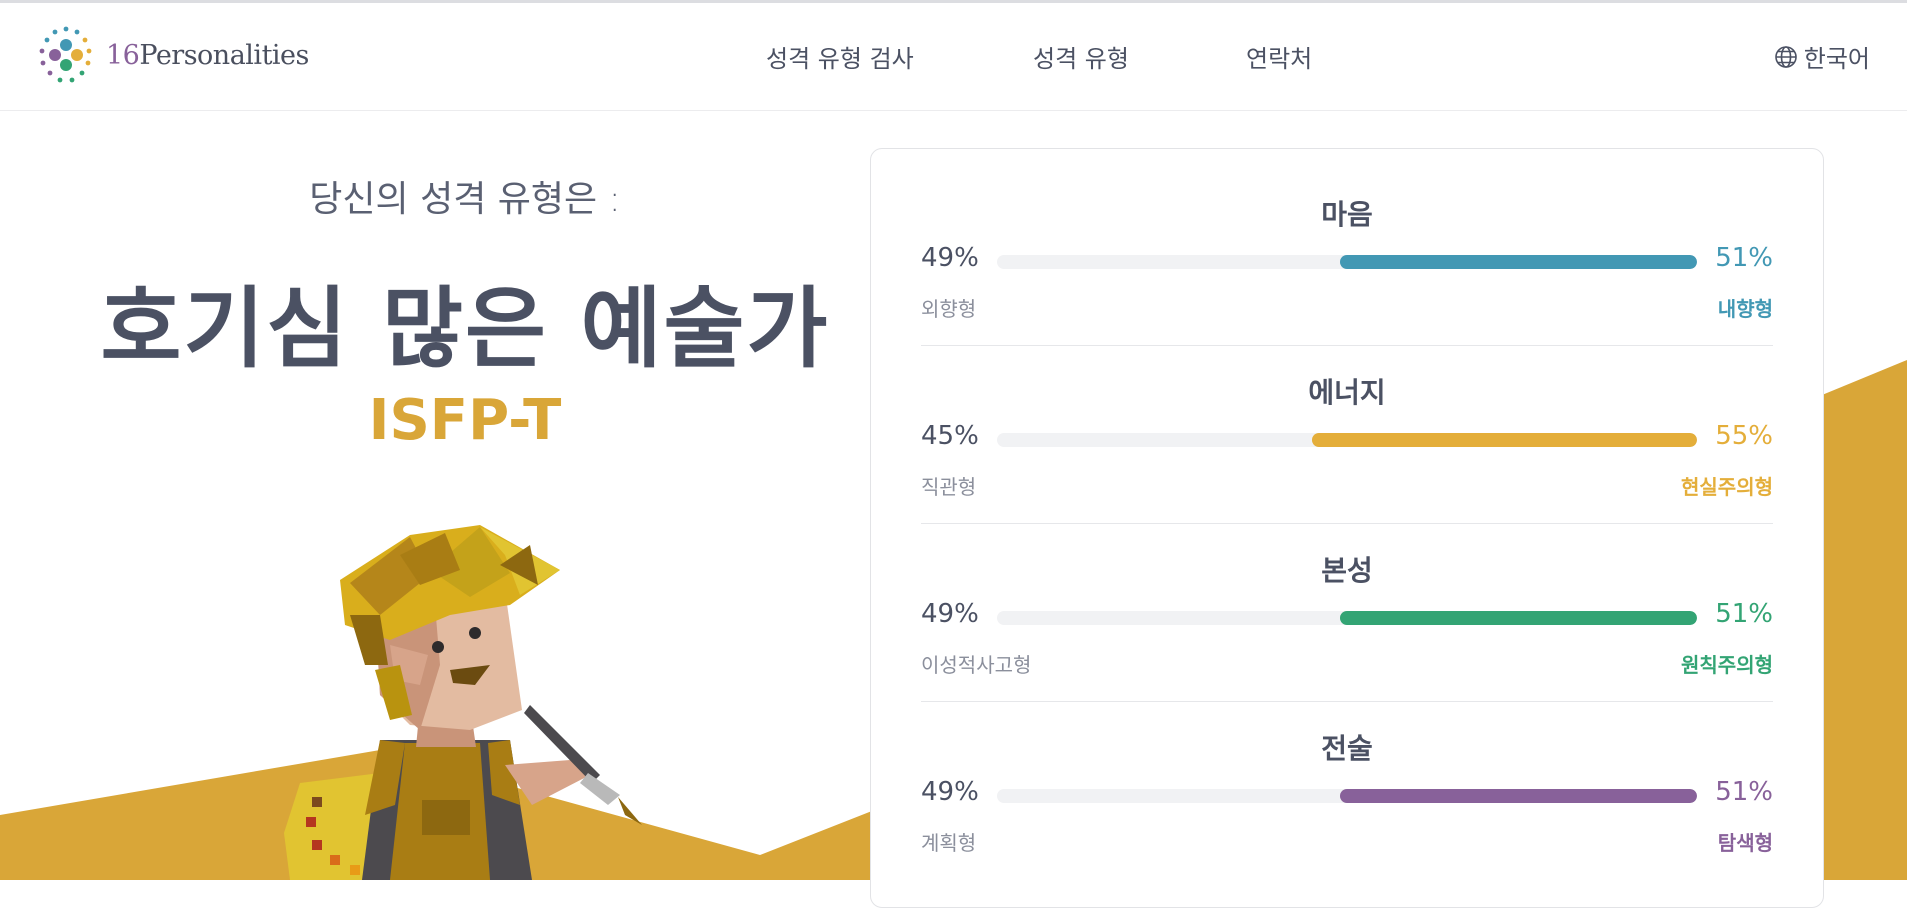 The image size is (1907, 908). I want to click on main-nav: 성격 유형 검사 성격 유형 연락처, so click(953, 56).